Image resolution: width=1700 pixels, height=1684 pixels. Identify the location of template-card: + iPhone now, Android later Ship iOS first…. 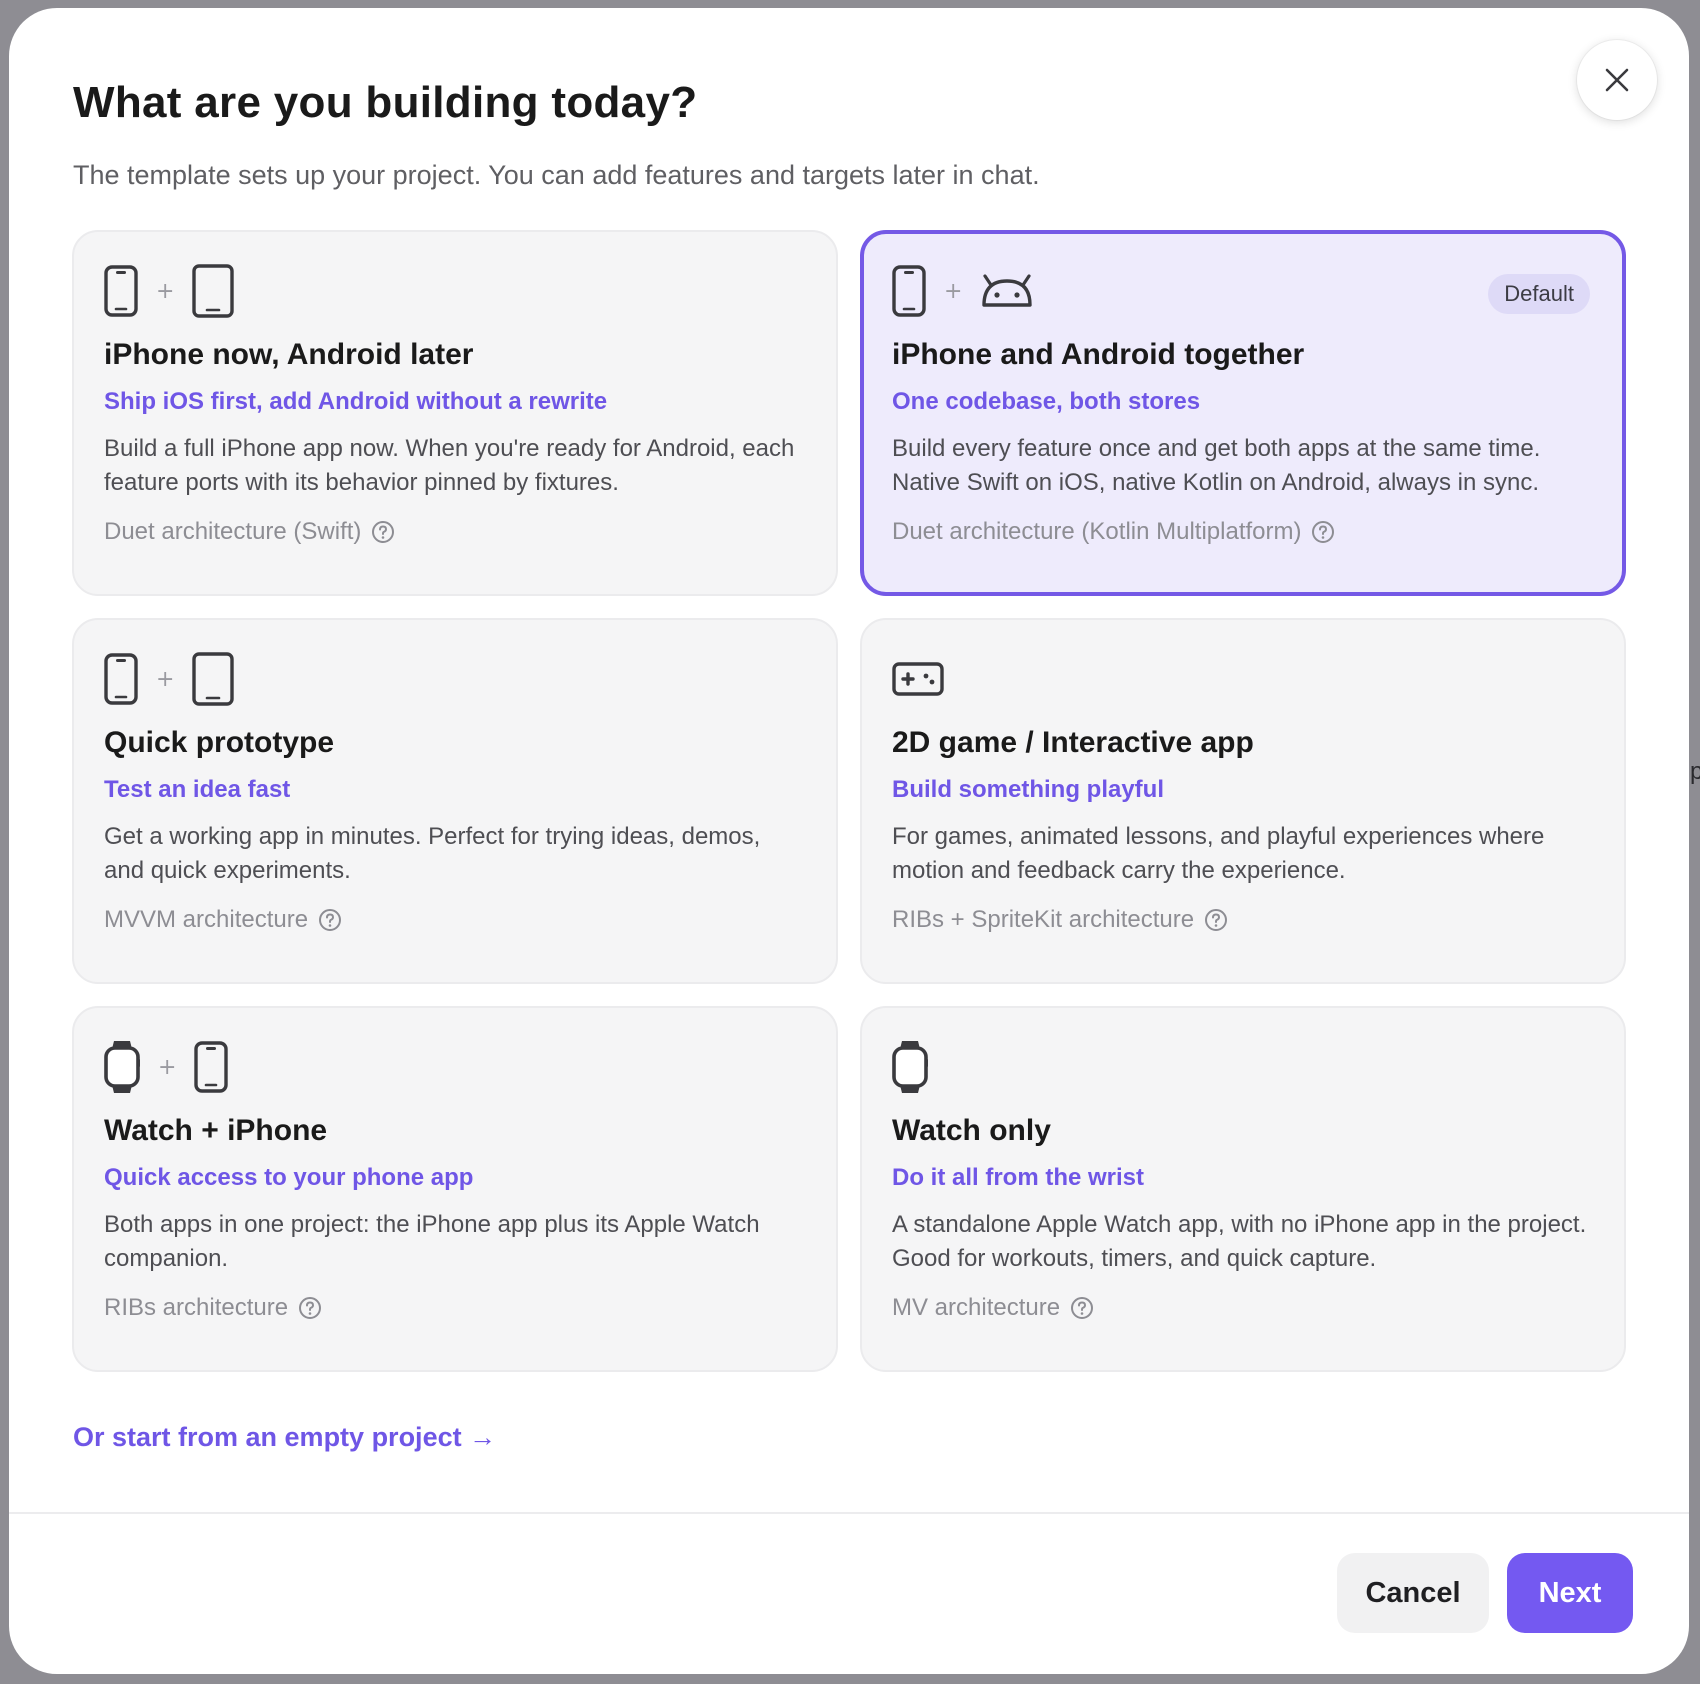
(455, 413).